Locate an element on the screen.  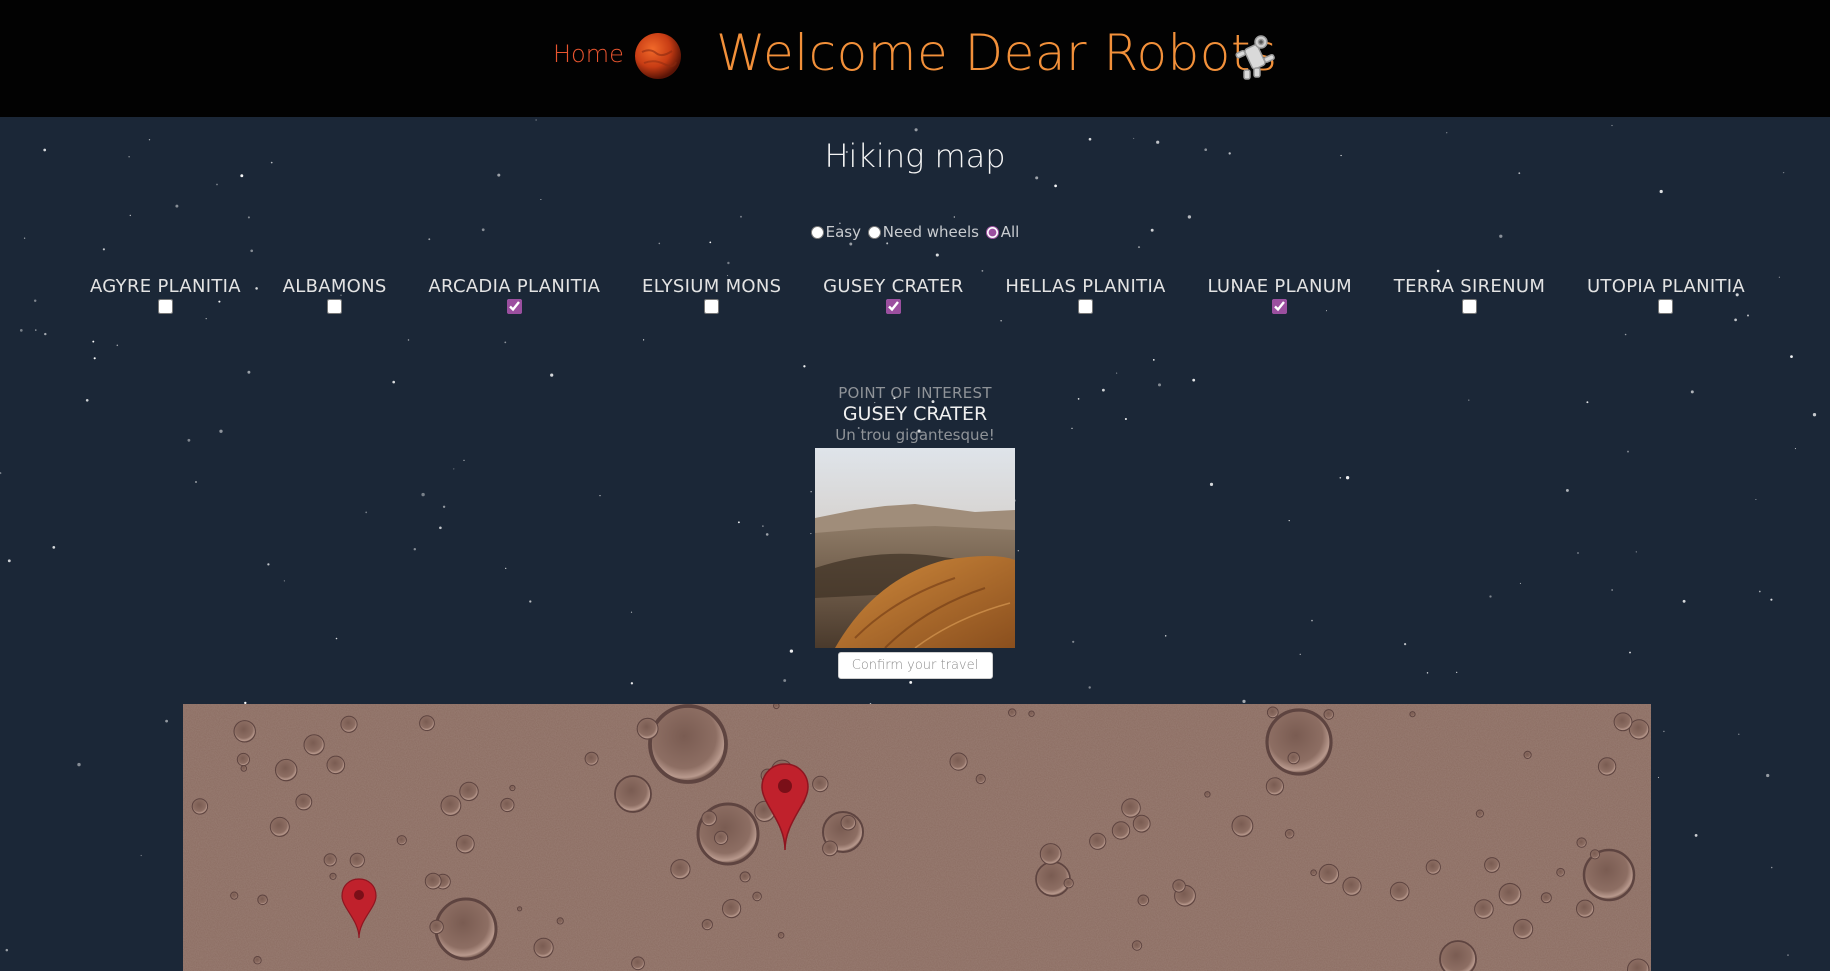
poi-description: Un trou gigantesque! is located at coordinates (915, 435).